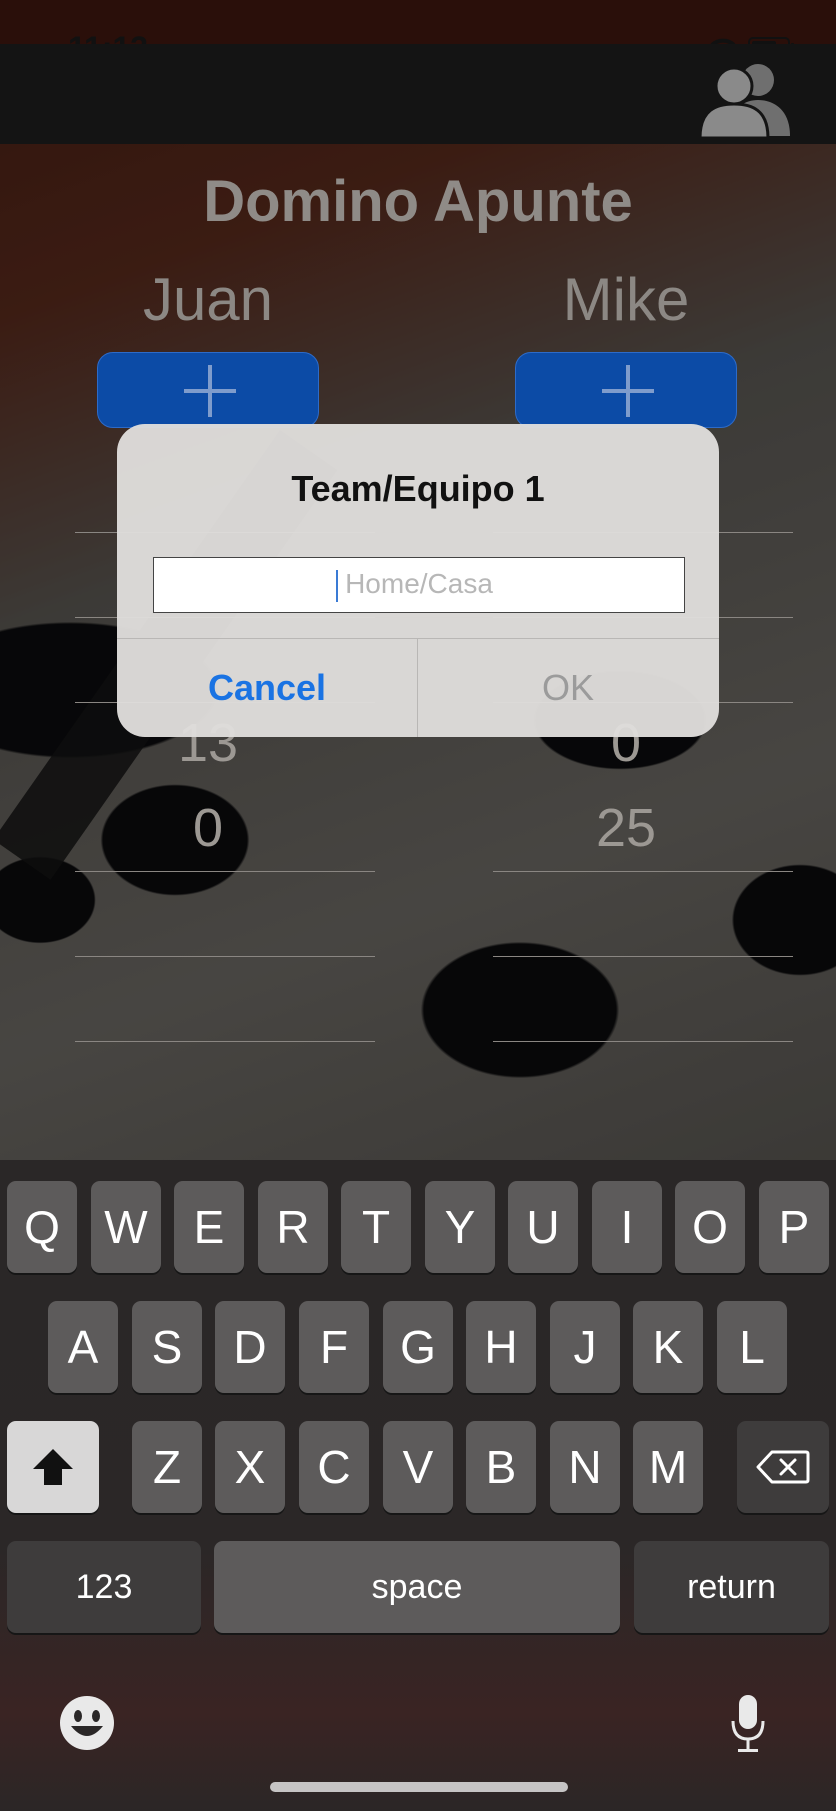 The image size is (836, 1811). Describe the element at coordinates (250, 1347) in the screenshot. I see `key-d: D` at that location.